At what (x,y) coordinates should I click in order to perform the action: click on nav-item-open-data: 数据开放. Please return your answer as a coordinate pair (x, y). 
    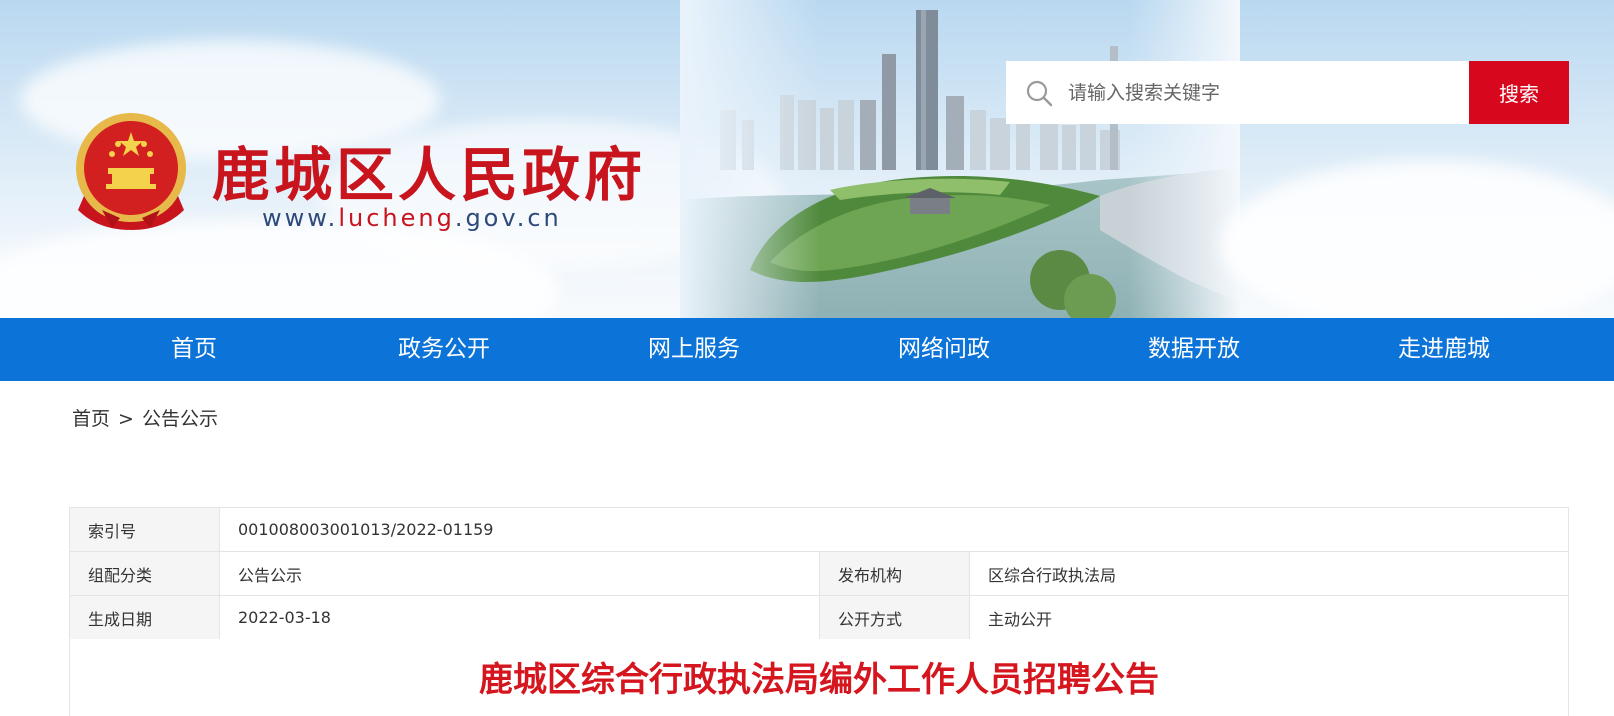
    Looking at the image, I should click on (1194, 349).